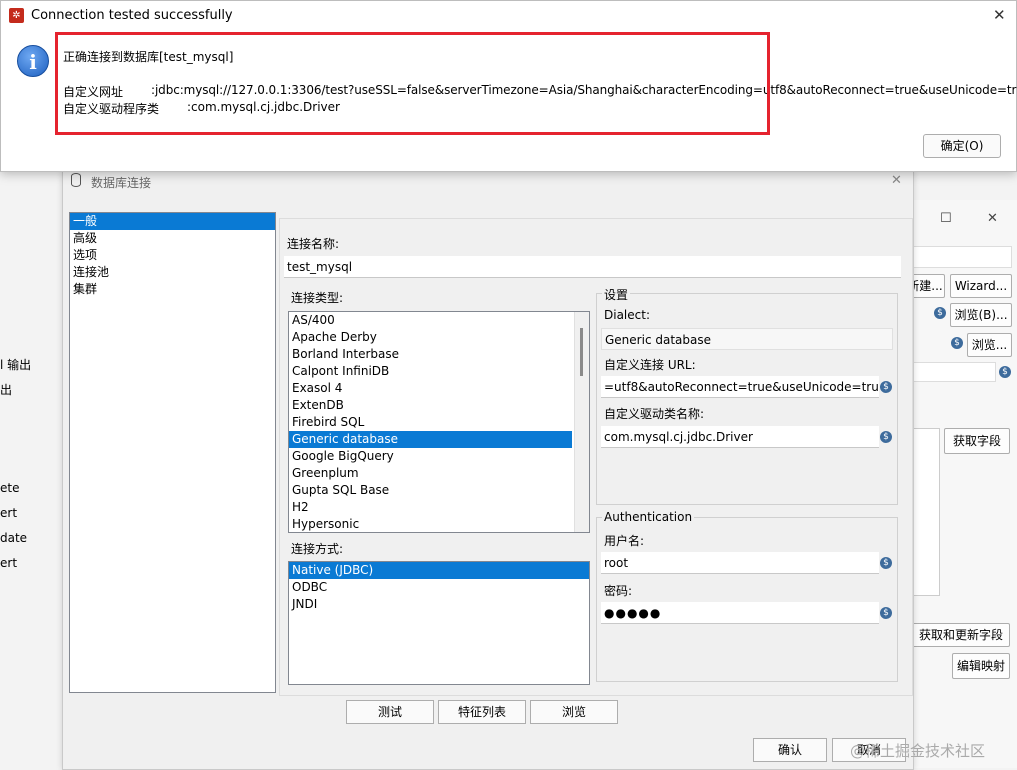 The image size is (1017, 770). What do you see at coordinates (430, 524) in the screenshot?
I see `connection-type-item: Hypersonic` at bounding box center [430, 524].